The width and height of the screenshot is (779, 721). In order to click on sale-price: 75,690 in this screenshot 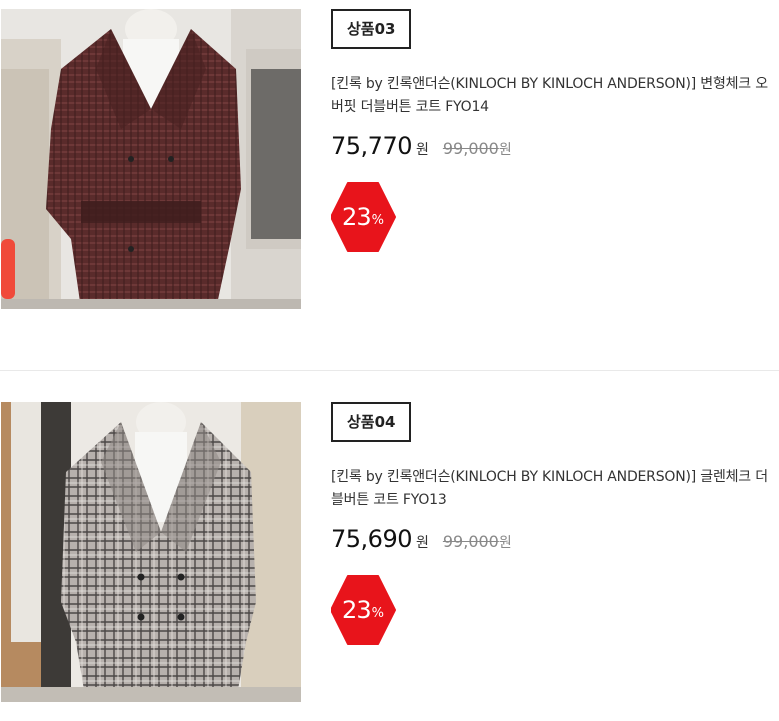, I will do `click(371, 539)`.